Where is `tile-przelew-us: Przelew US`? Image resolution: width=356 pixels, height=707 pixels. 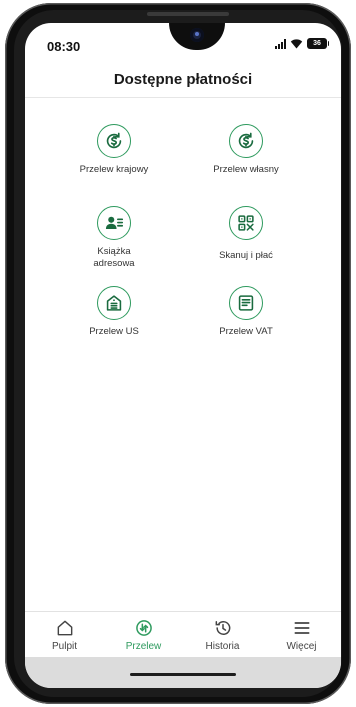
tile-przelew-us: Przelew US is located at coordinates (114, 312).